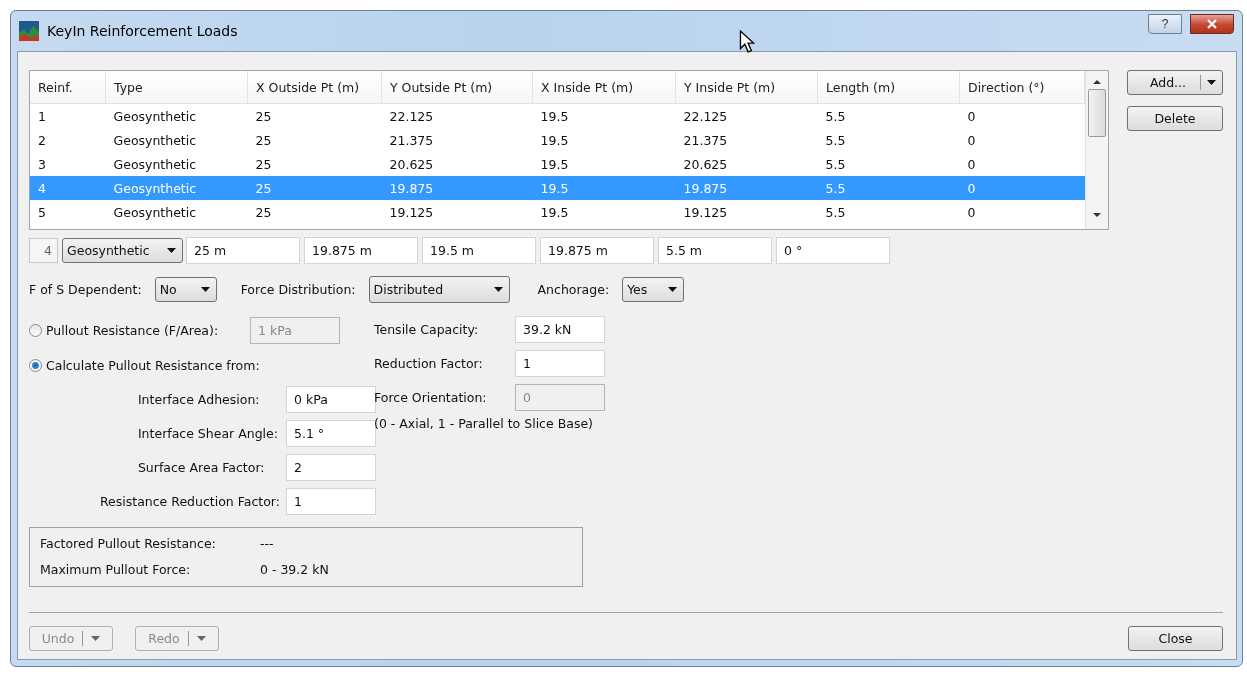 This screenshot has height=675, width=1247. Describe the element at coordinates (429, 363) in the screenshot. I see `field-label: Reduction Factor:` at that location.